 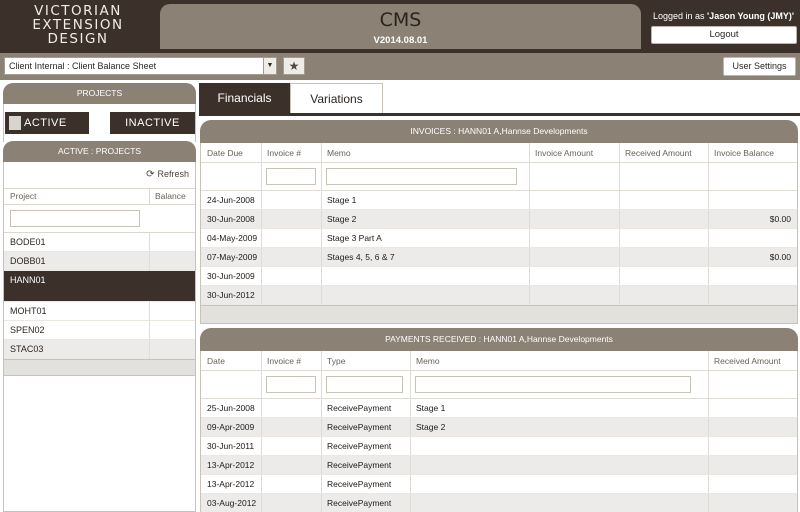 What do you see at coordinates (232, 257) in the screenshot?
I see `invoice-date-cell: 07-May-2009` at bounding box center [232, 257].